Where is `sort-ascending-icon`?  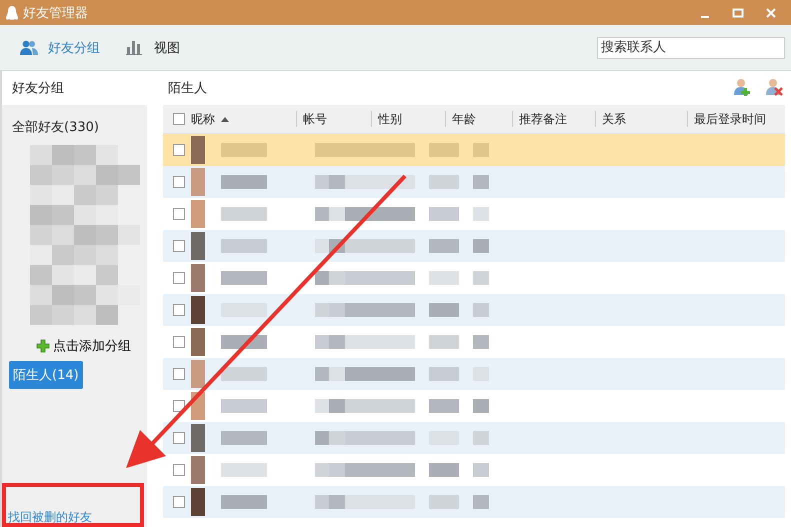 sort-ascending-icon is located at coordinates (225, 119).